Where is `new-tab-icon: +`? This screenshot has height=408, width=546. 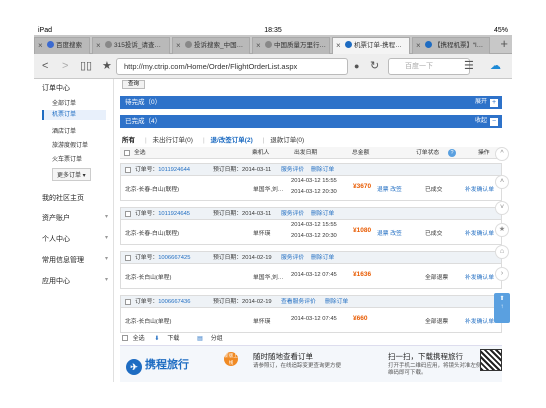 new-tab-icon: + is located at coordinates (504, 44).